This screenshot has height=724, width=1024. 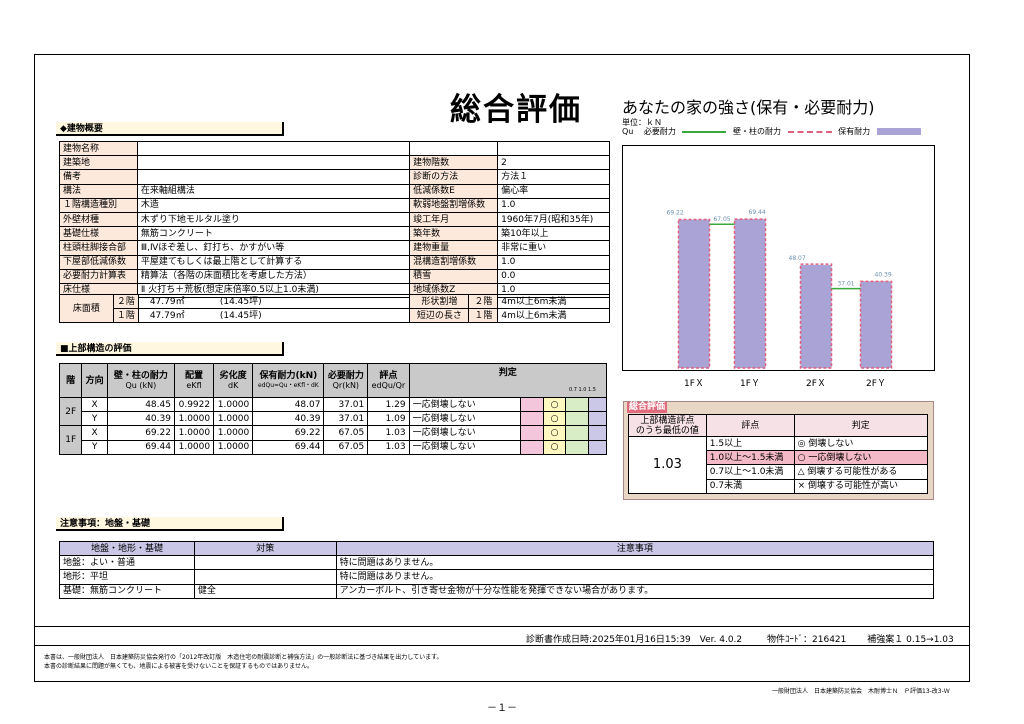 What do you see at coordinates (140, 375) in the screenshot?
I see `hdr-wall-label: 壁・柱の耐力` at bounding box center [140, 375].